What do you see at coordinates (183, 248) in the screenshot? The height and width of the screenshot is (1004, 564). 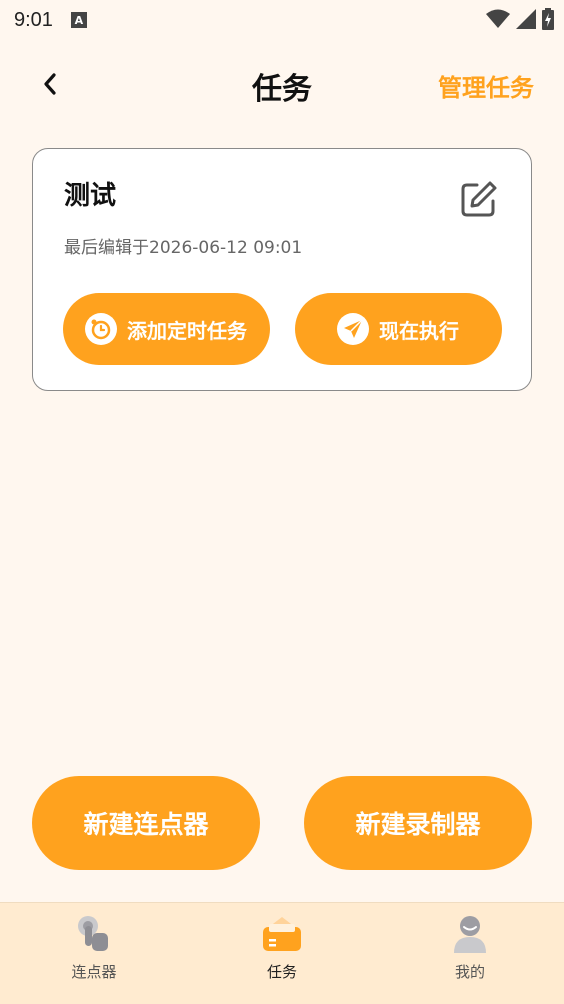 I see `last-edited-text: 最后编辑于2026-06-12 09:01` at bounding box center [183, 248].